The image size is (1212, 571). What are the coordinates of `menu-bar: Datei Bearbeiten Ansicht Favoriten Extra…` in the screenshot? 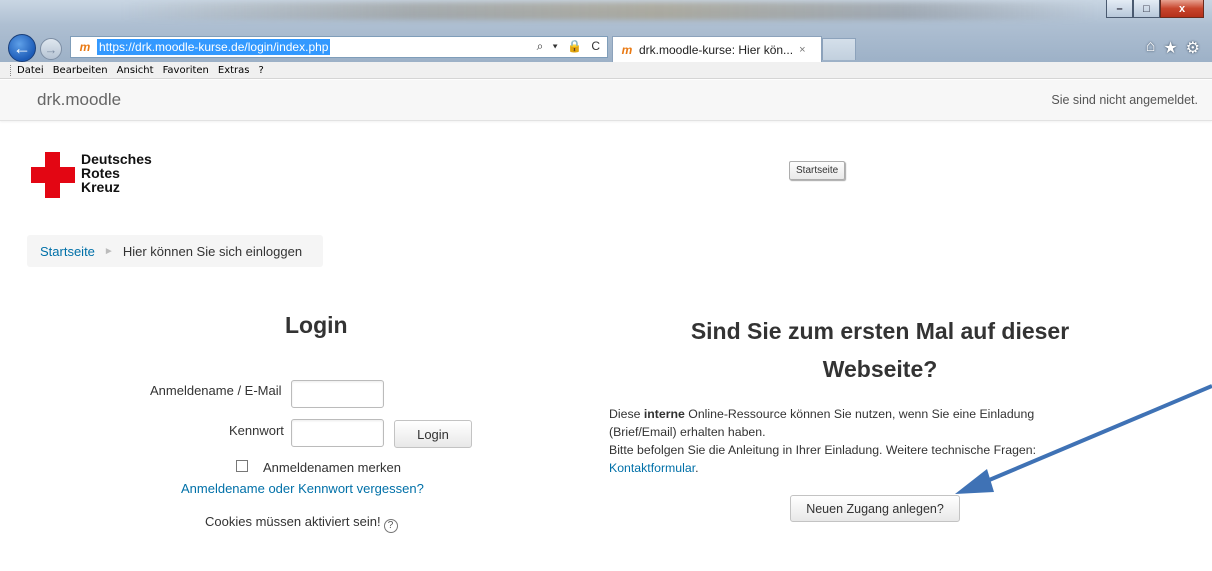 It's located at (606, 70).